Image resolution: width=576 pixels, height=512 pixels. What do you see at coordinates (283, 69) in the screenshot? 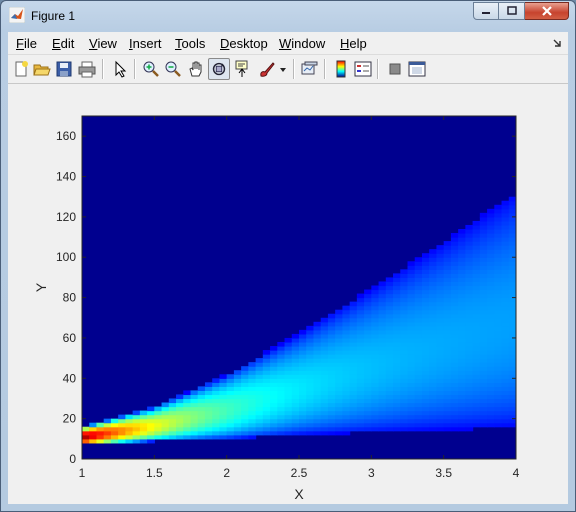
I see `brush-dropdown-icon` at bounding box center [283, 69].